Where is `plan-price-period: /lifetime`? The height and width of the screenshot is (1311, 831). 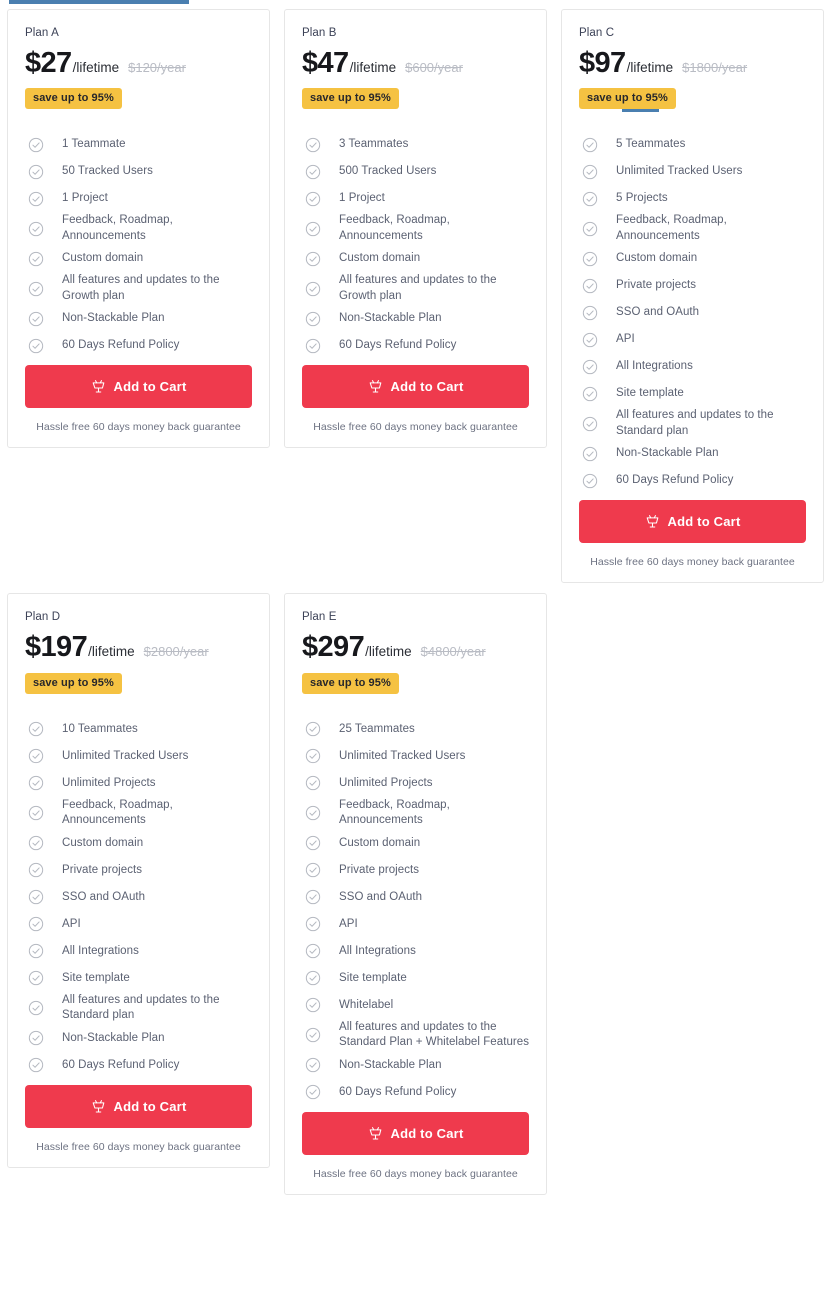 plan-price-period: /lifetime is located at coordinates (96, 67).